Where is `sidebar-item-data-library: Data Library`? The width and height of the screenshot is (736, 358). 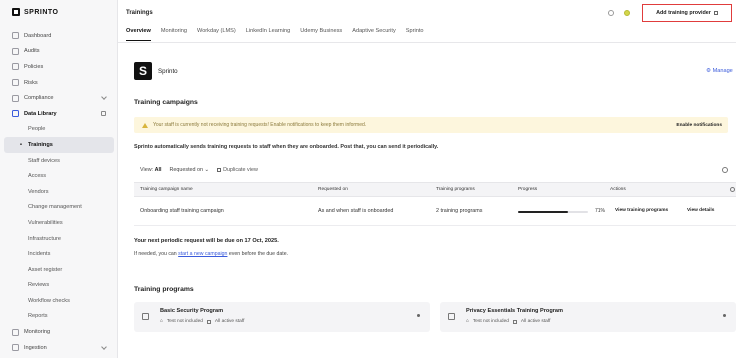
sidebar-item-data-library: Data Library is located at coordinates (59, 114).